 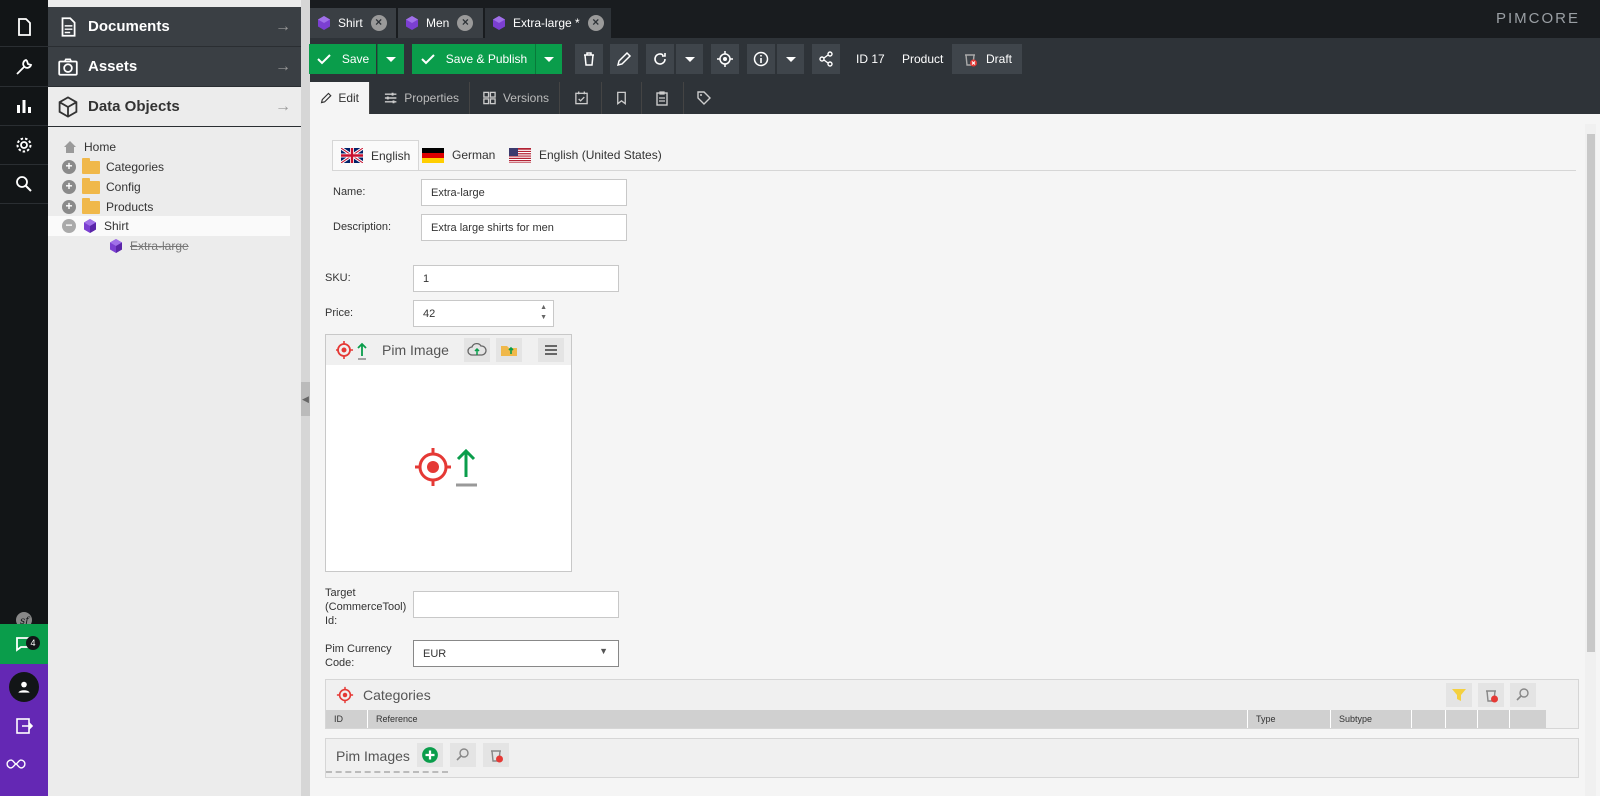 I want to click on tab-notes, so click(x=663, y=98).